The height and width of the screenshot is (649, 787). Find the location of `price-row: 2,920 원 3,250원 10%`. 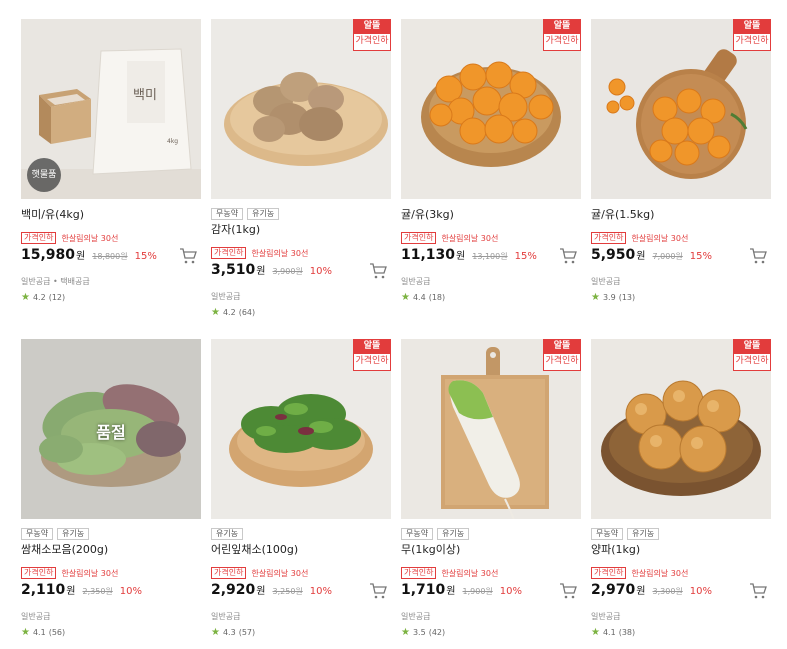

price-row: 2,920 원 3,250원 10% is located at coordinates (301, 592).